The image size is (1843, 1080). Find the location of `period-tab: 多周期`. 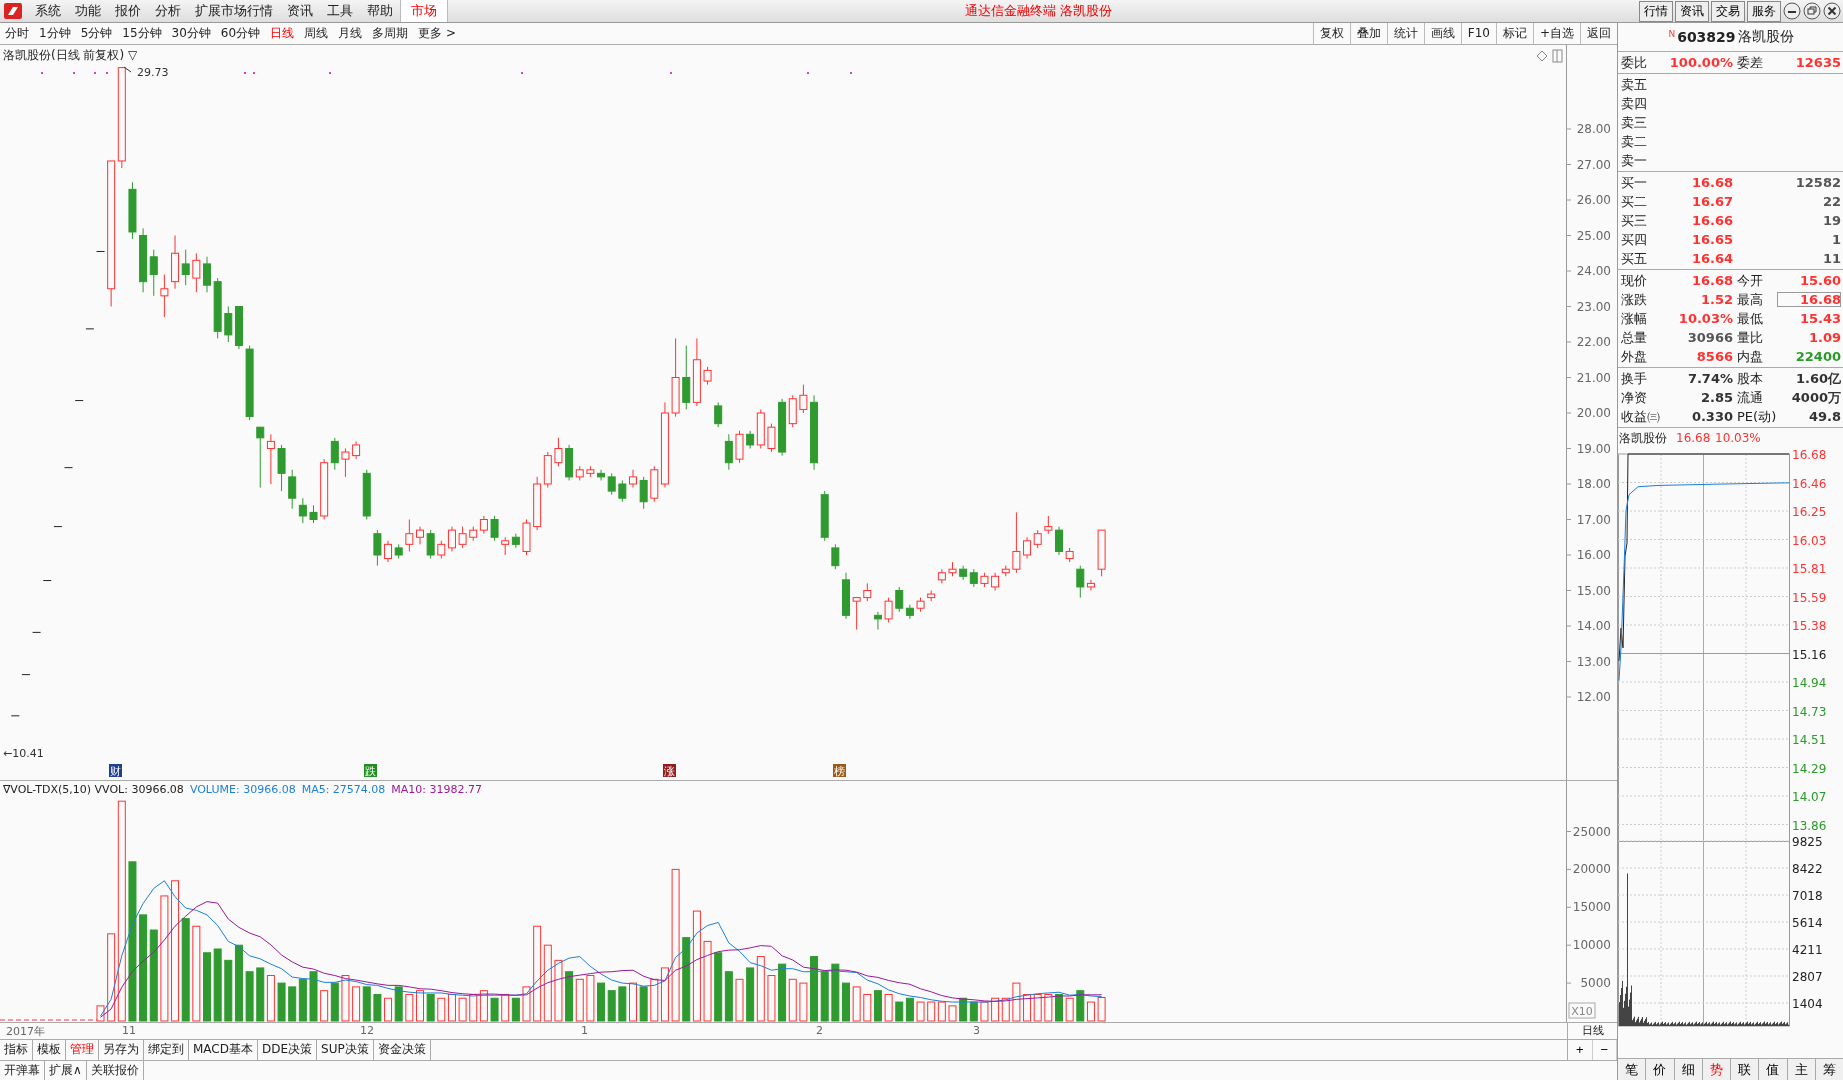

period-tab: 多周期 is located at coordinates (390, 34).